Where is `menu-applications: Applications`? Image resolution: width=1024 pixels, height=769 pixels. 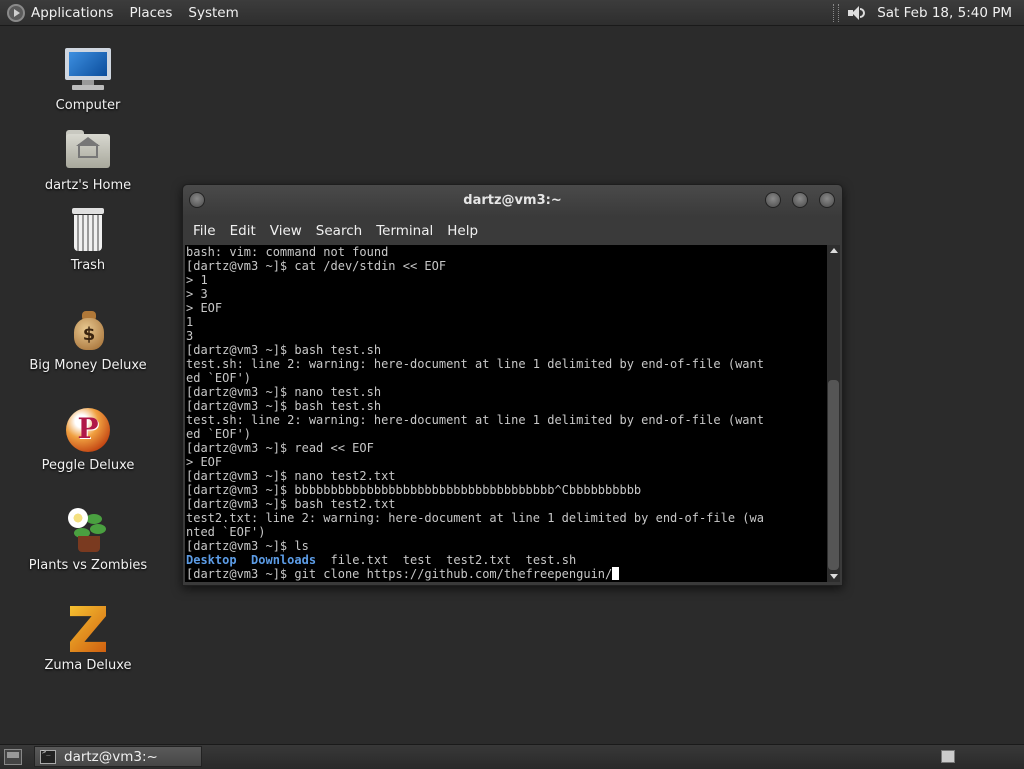
menu-applications: Applications is located at coordinates (72, 13).